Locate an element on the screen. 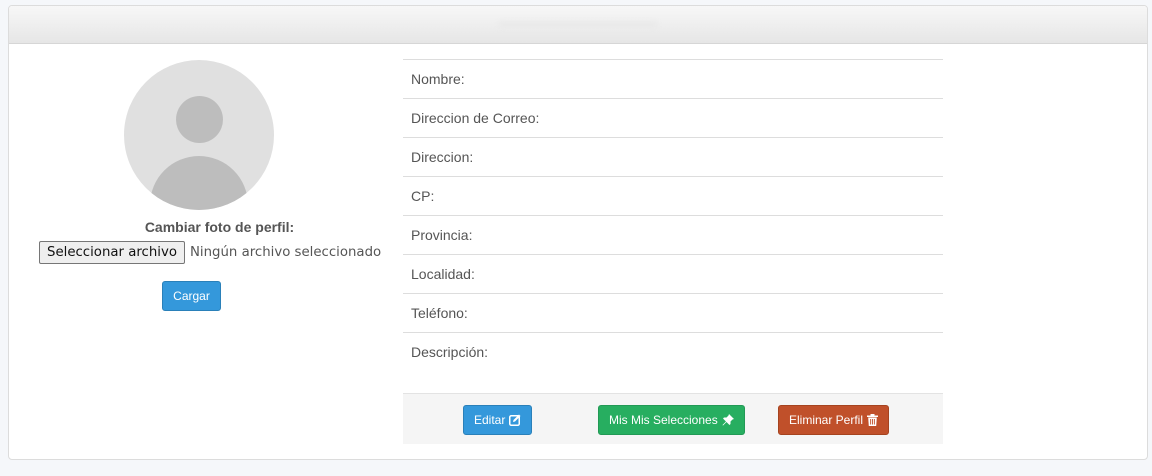  avatar is located at coordinates (199, 135).